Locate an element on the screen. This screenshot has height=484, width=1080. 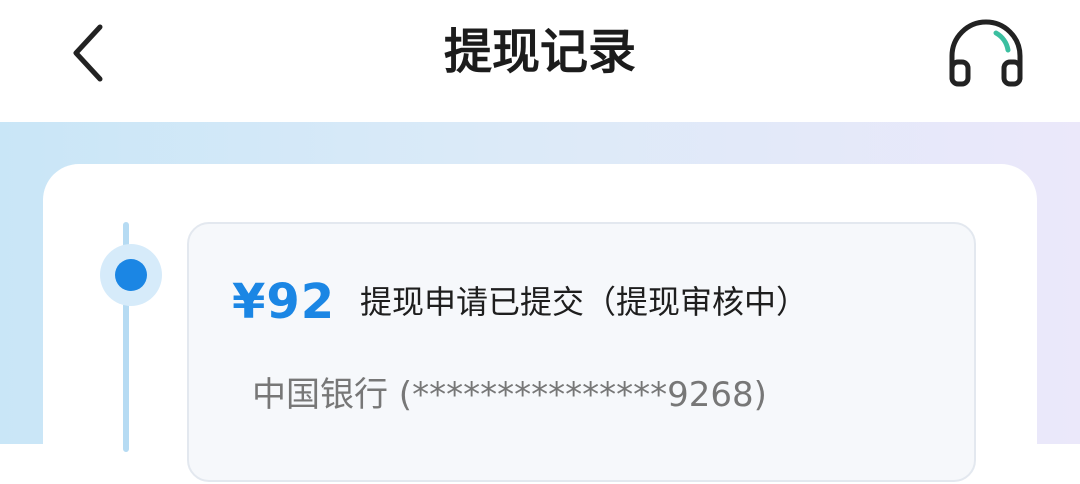
bank-account: 中国银行 (***************9268) is located at coordinates (509, 395).